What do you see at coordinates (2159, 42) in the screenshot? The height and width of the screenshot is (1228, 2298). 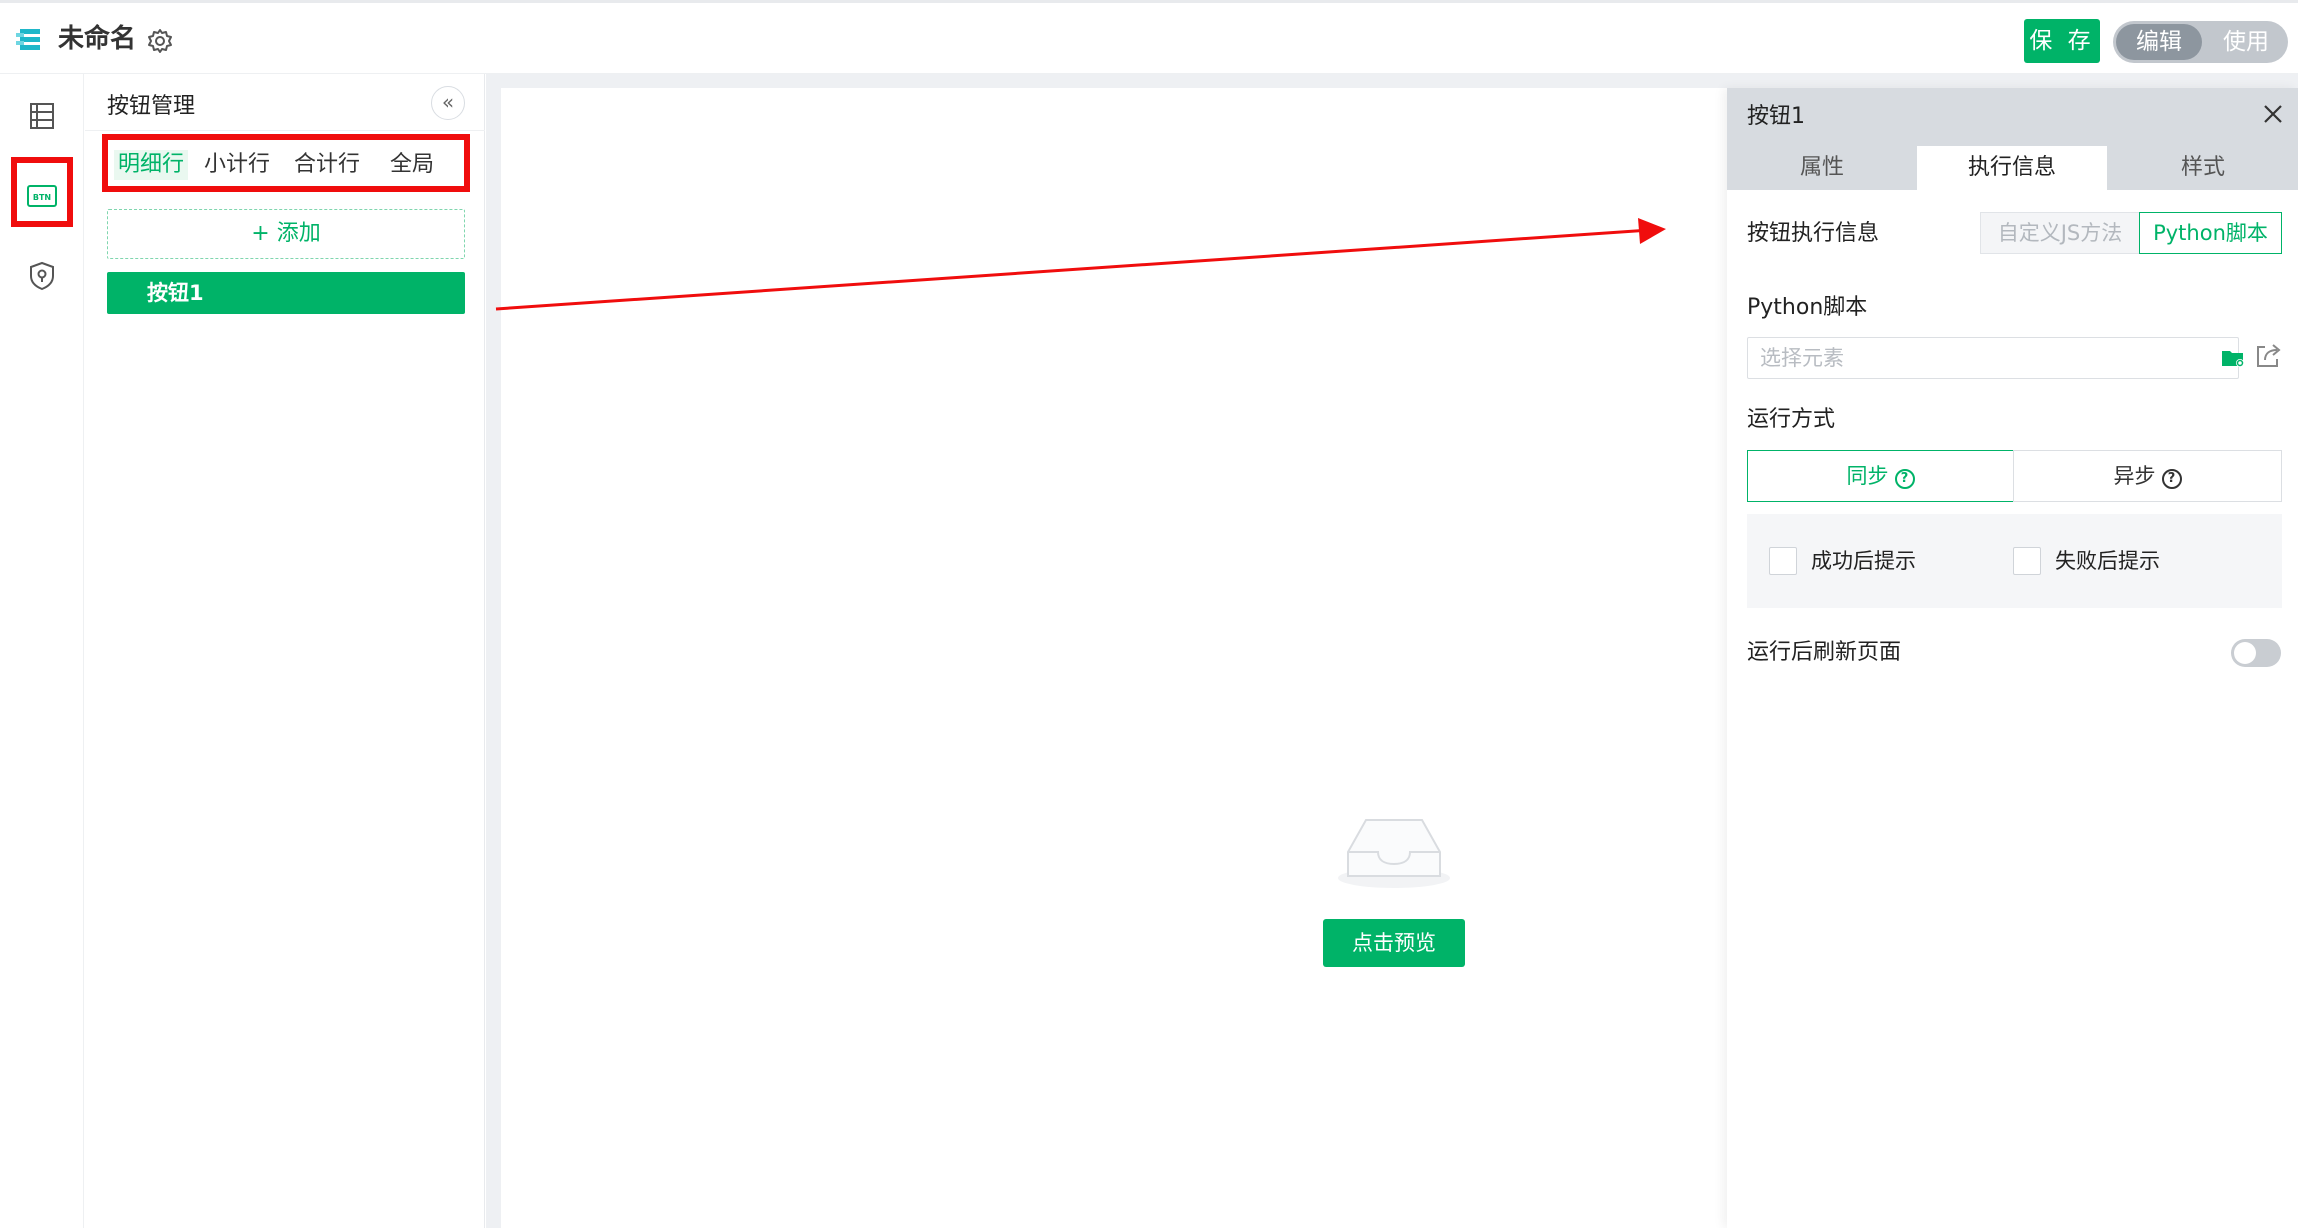 I see `mode-edit-option: 编辑` at bounding box center [2159, 42].